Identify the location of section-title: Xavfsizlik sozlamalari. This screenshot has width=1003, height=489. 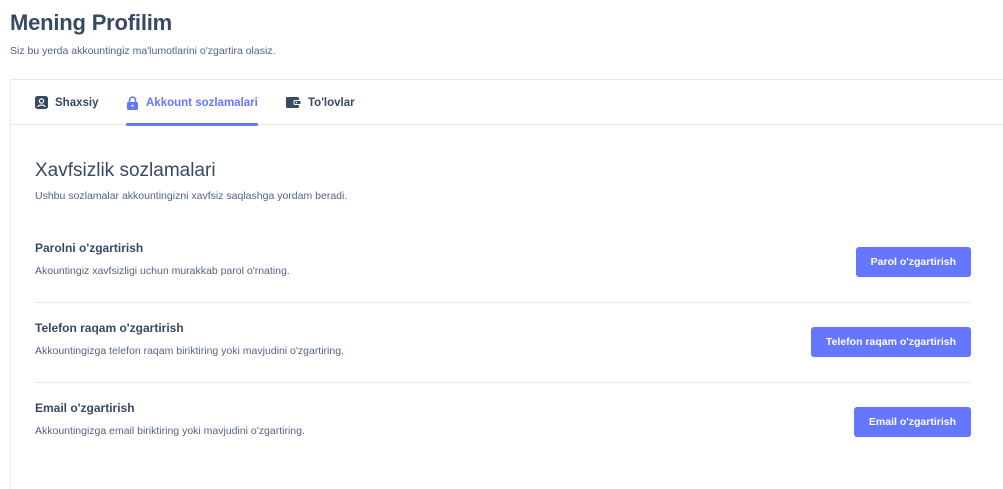
(125, 170).